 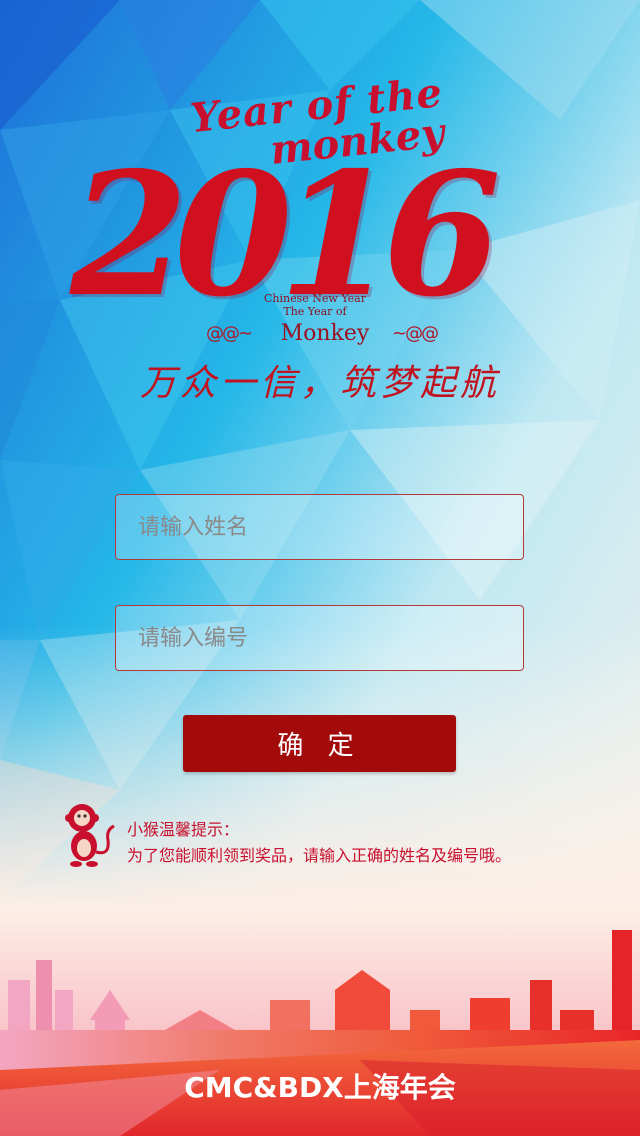 What do you see at coordinates (319, 527) in the screenshot?
I see `name-input` at bounding box center [319, 527].